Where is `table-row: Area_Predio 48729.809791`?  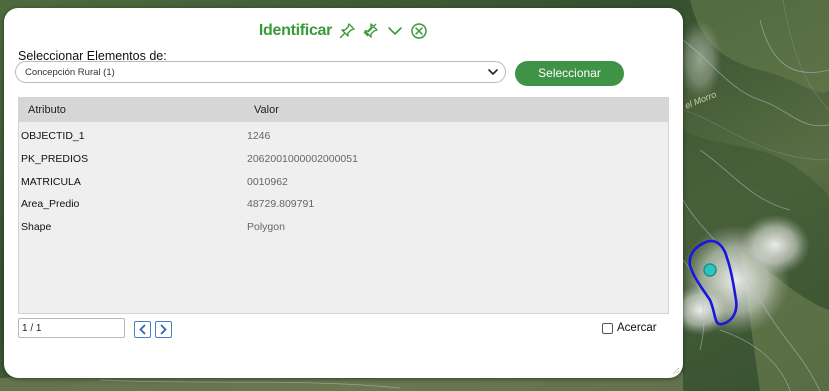 table-row: Area_Predio 48729.809791 is located at coordinates (343, 205).